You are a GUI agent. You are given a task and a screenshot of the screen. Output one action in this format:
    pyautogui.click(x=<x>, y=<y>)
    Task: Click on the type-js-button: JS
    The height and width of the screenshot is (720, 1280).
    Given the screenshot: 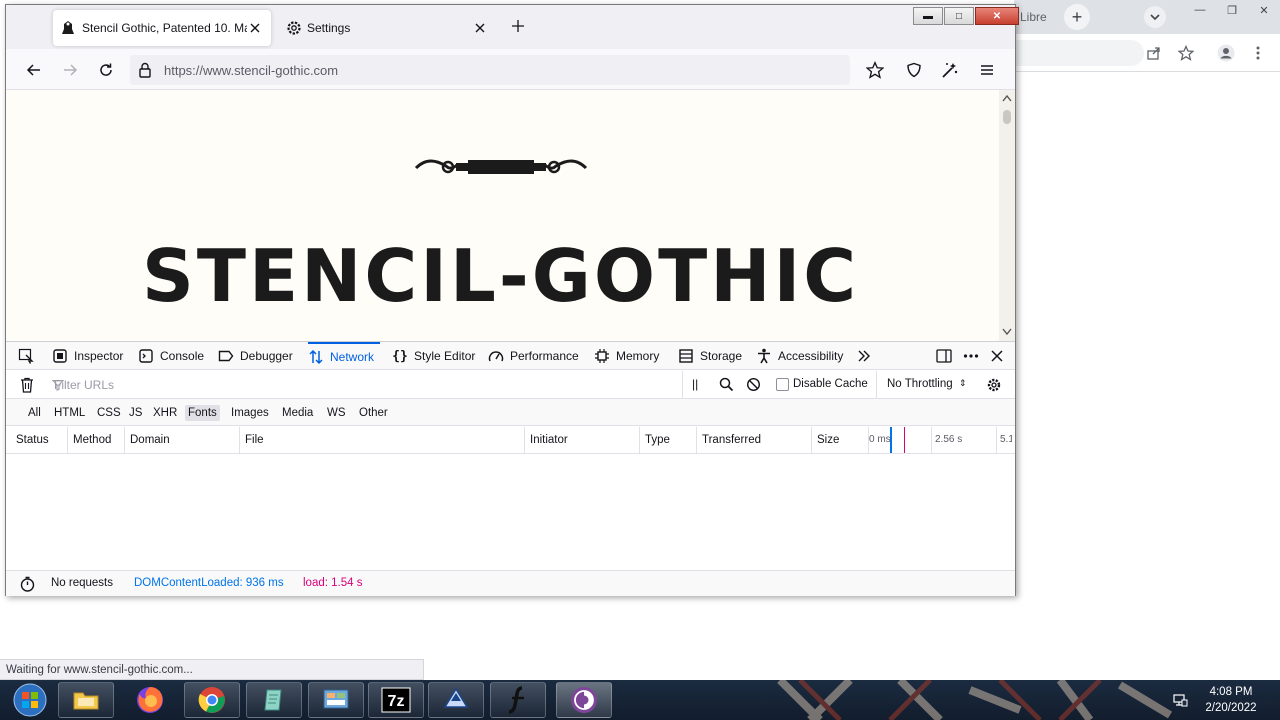 What is the action you would take?
    pyautogui.click(x=135, y=413)
    